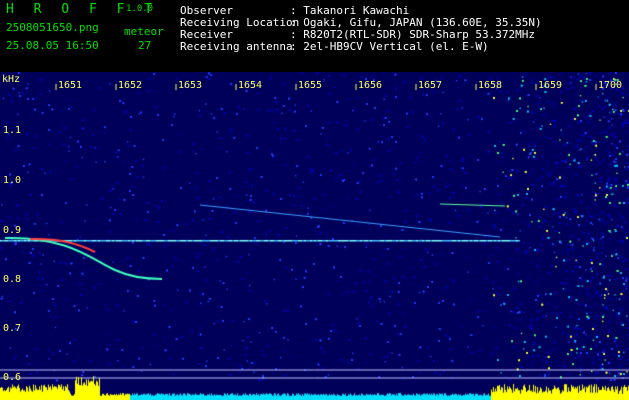 The width and height of the screenshot is (629, 400). What do you see at coordinates (140, 9) in the screenshot?
I see `app-version: 1.0.0` at bounding box center [140, 9].